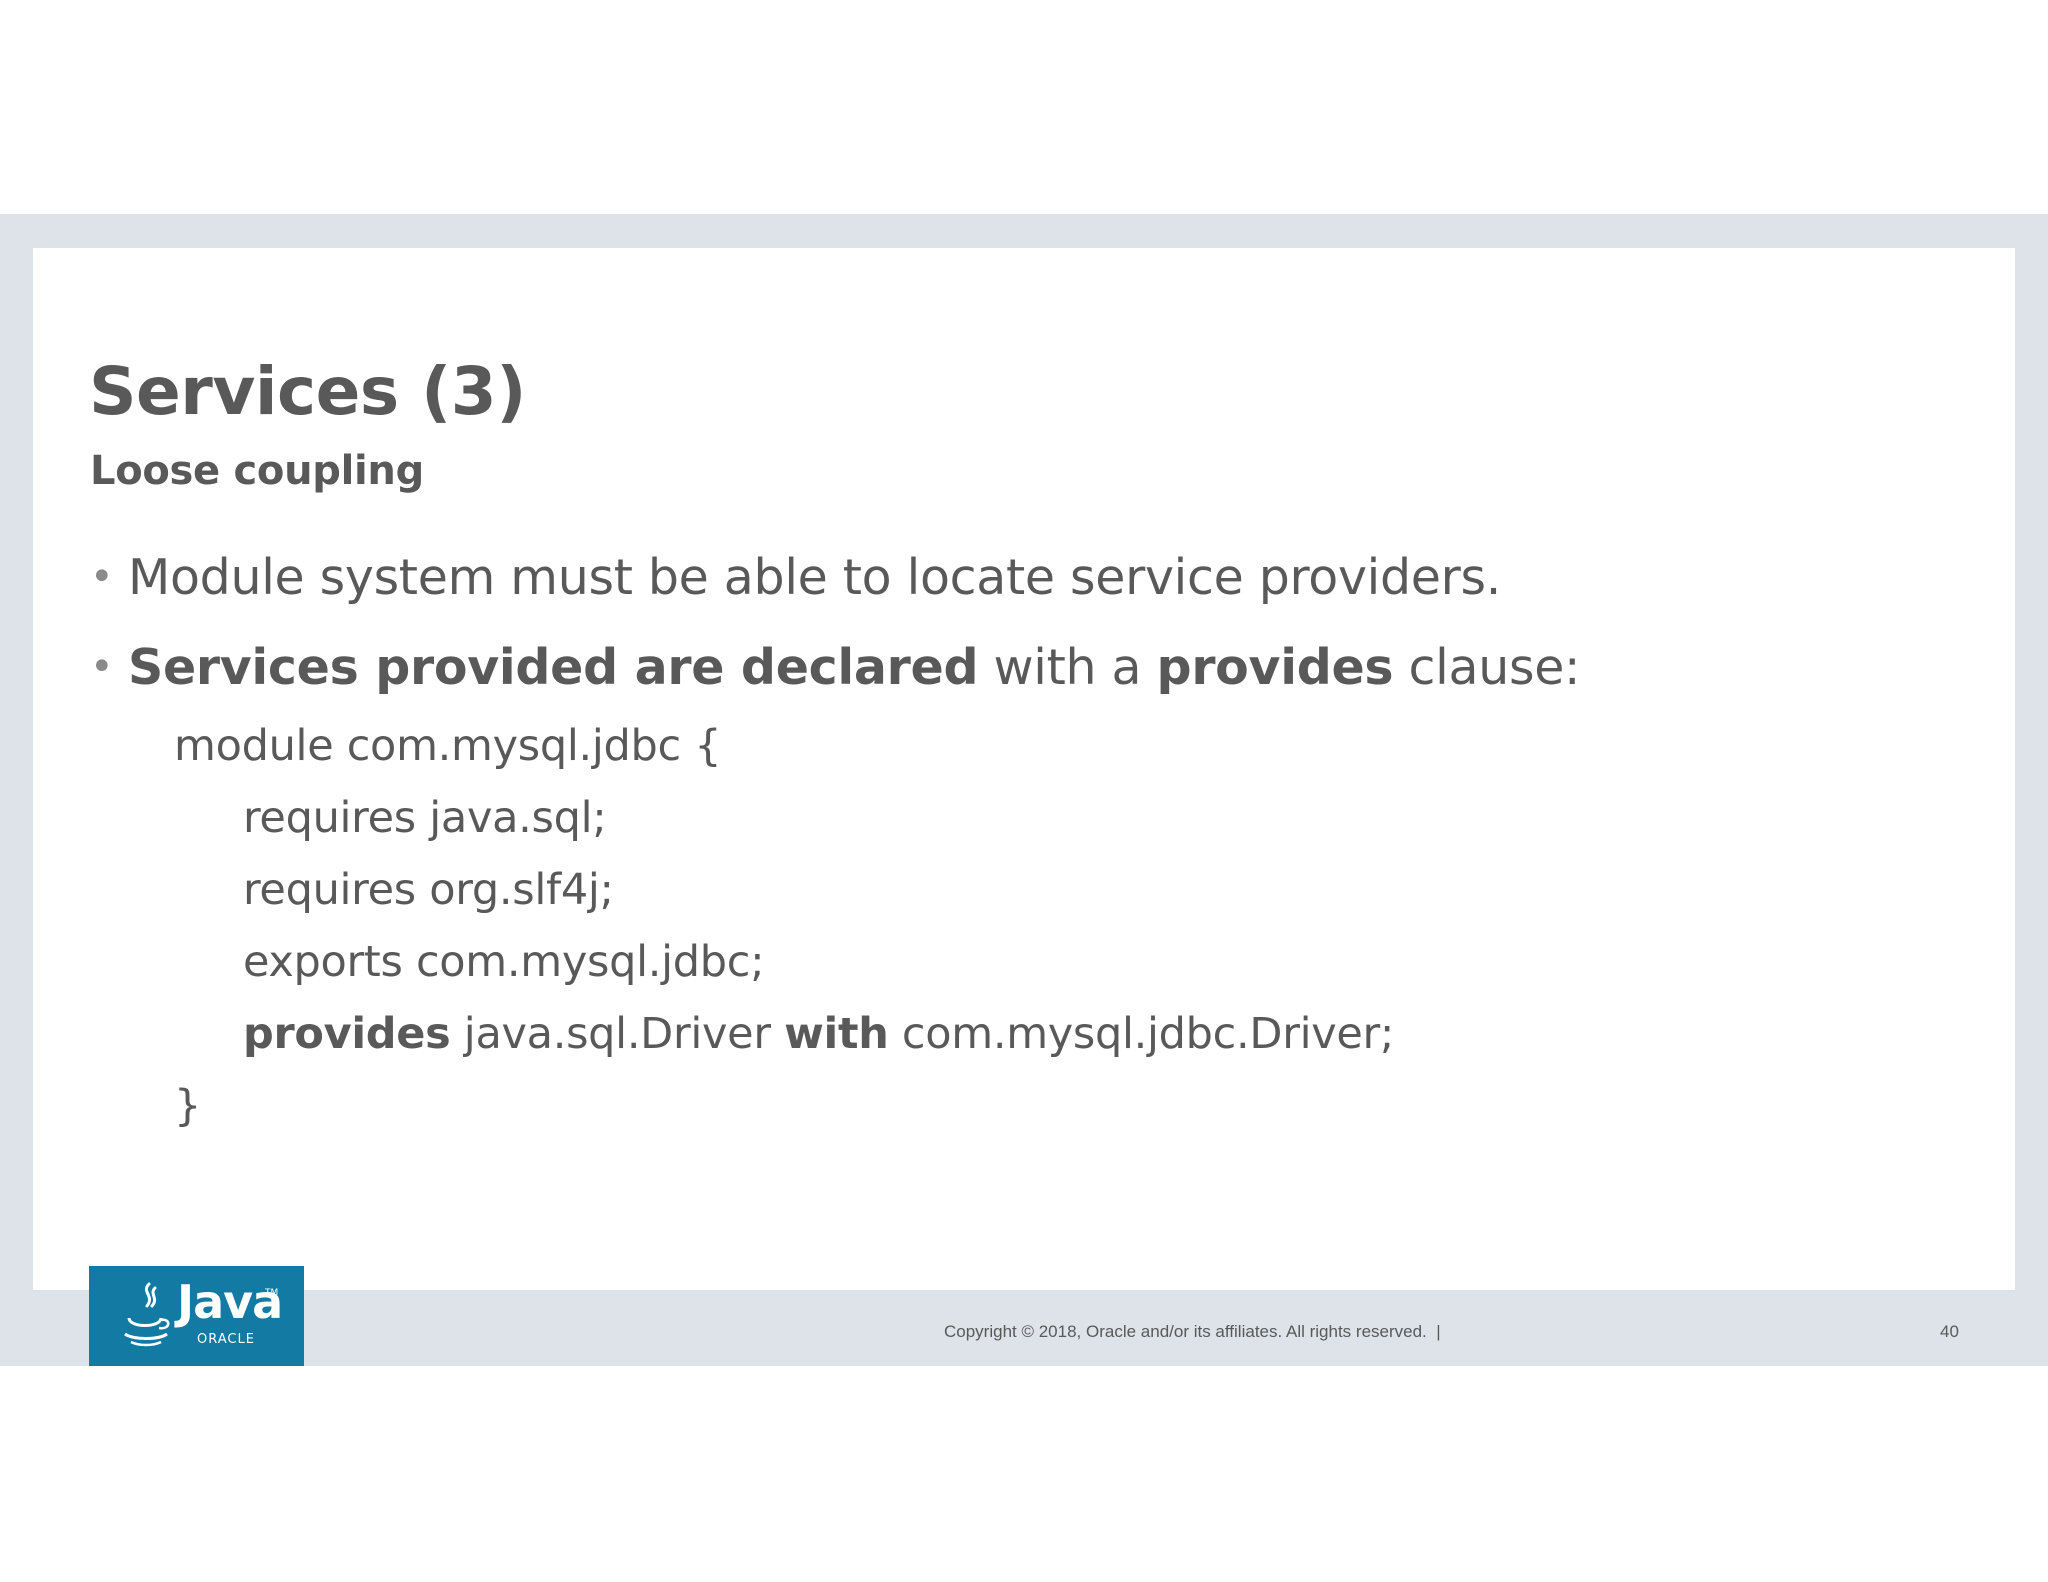  What do you see at coordinates (272, 1293) in the screenshot?
I see `logo-trademark: TM` at bounding box center [272, 1293].